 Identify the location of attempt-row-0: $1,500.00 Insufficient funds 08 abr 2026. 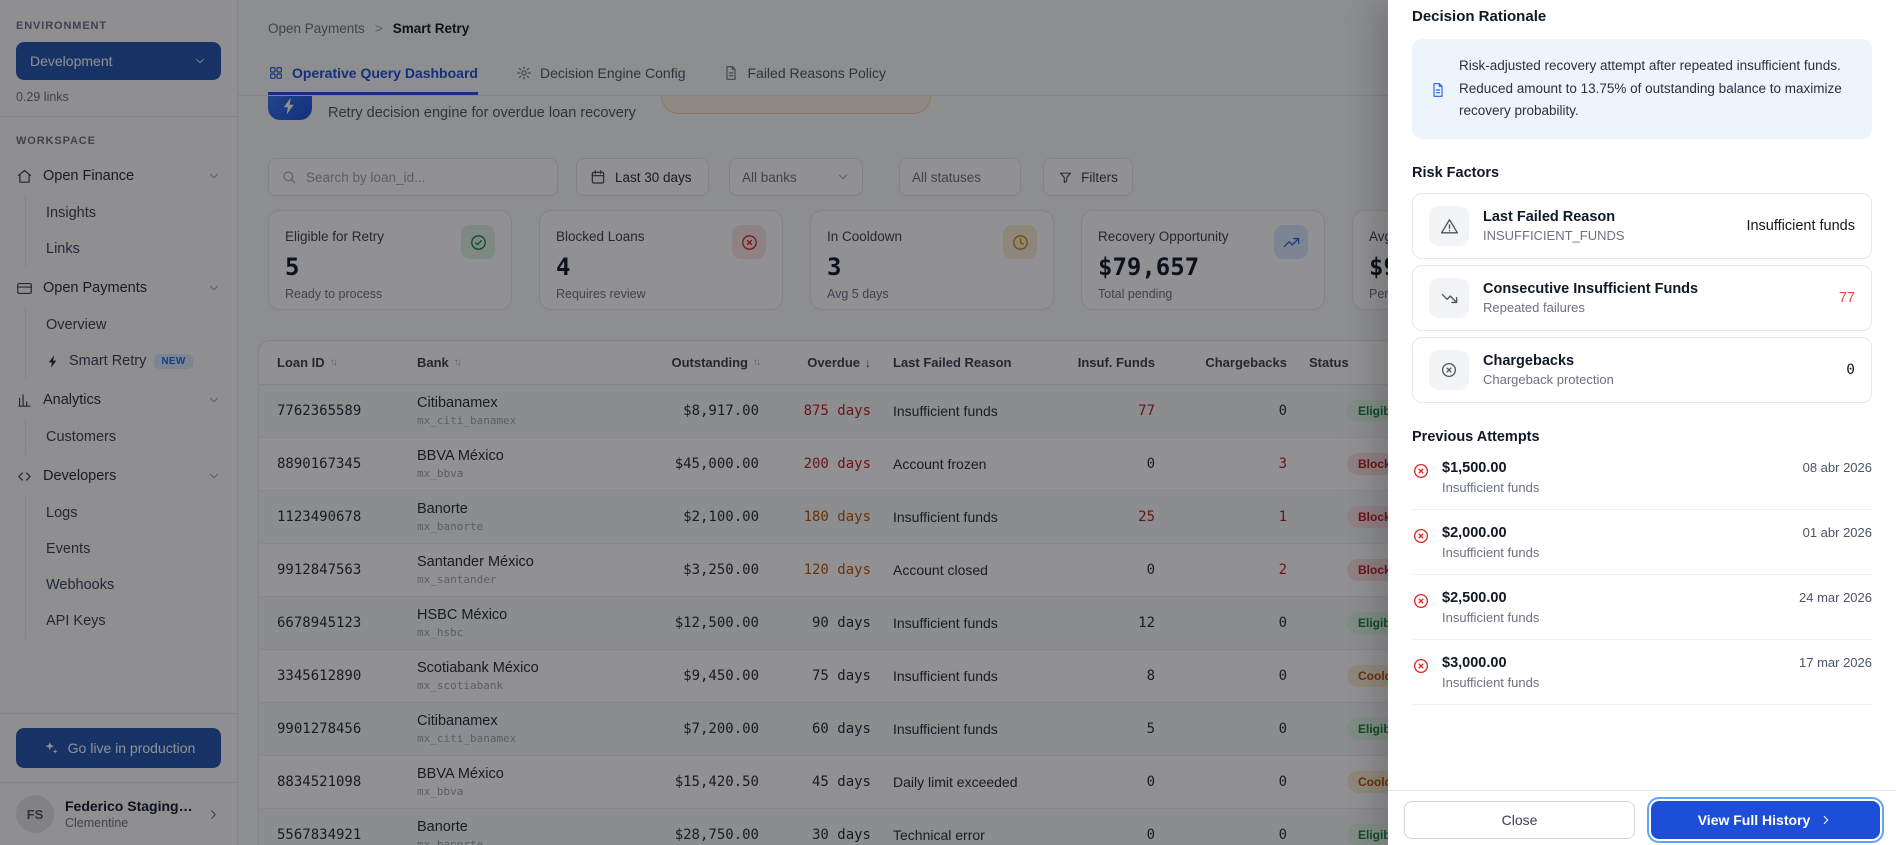
(1642, 478).